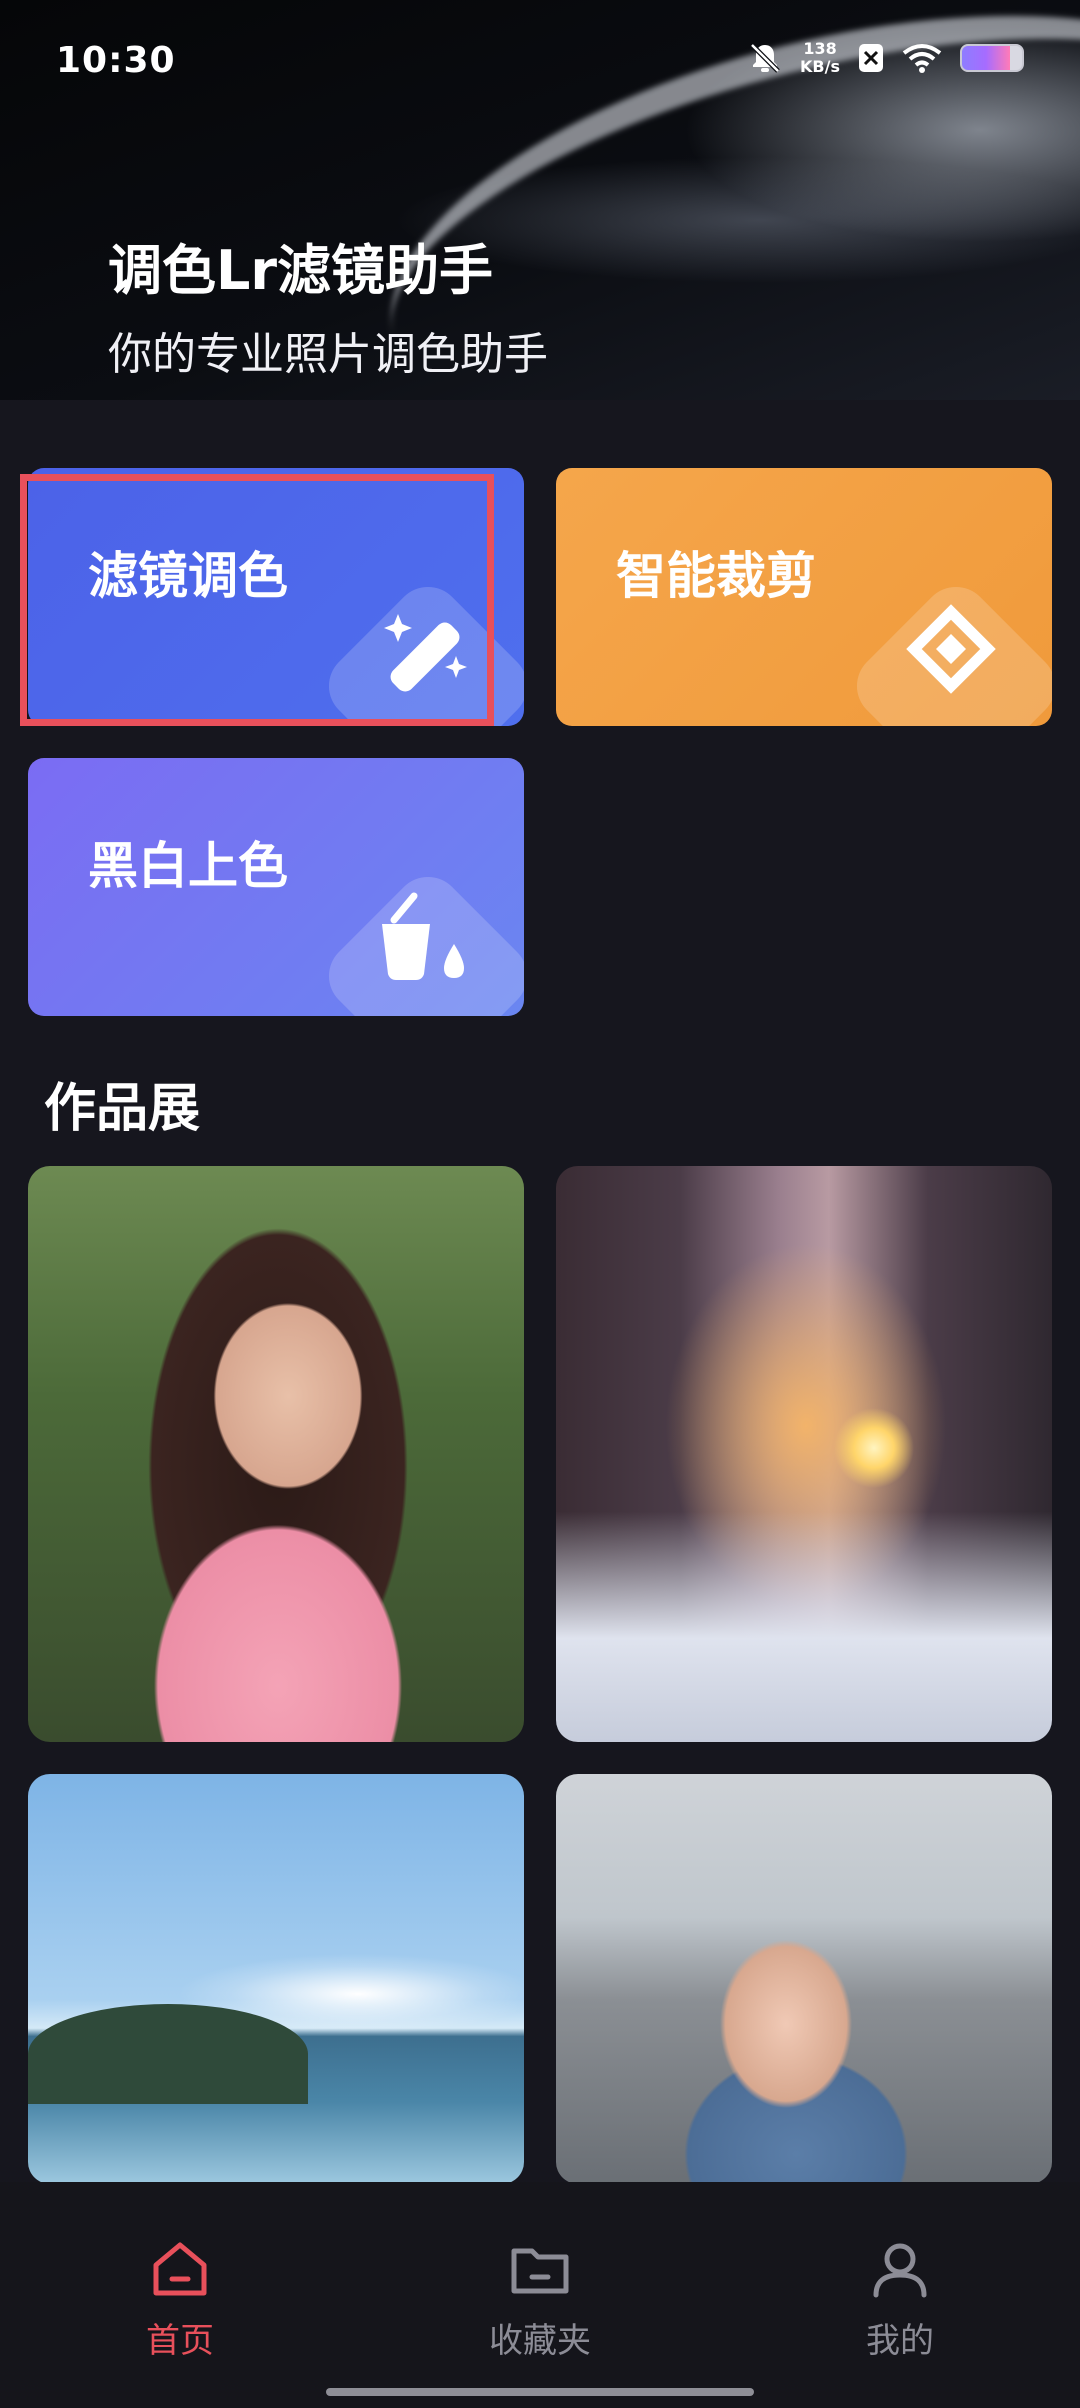 The image size is (1080, 2408). I want to click on bw-colorize-label: 黑白上色, so click(188, 866).